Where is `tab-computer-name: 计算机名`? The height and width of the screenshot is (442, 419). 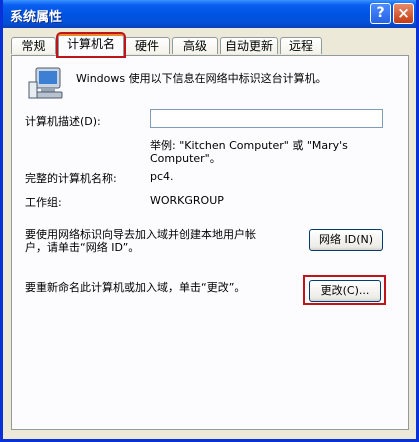 tab-computer-name: 计算机名 is located at coordinates (91, 45).